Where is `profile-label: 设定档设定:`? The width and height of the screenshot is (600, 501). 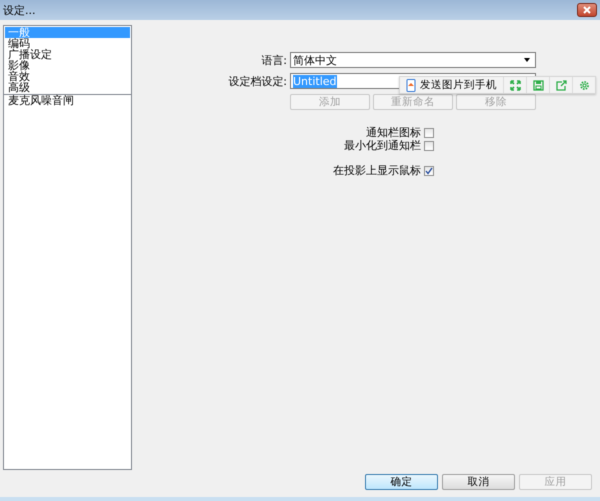
profile-label: 设定档设定: is located at coordinates (257, 81).